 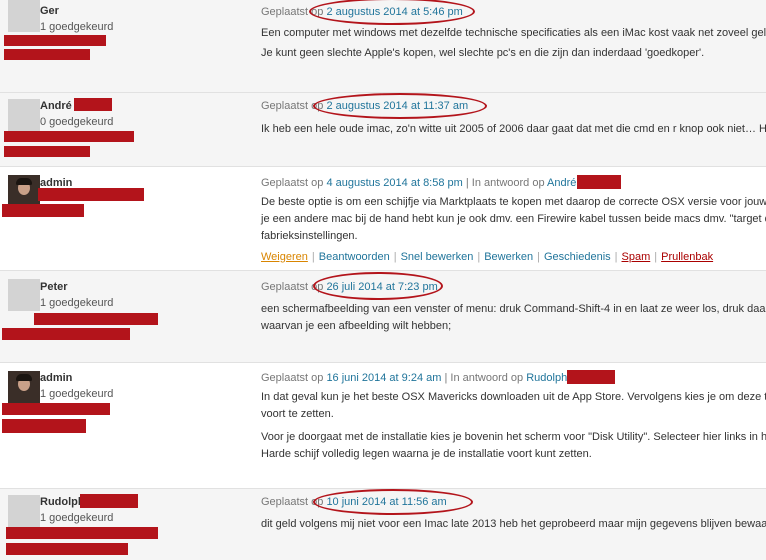 I want to click on history-link: Geschiedenis, so click(x=577, y=257).